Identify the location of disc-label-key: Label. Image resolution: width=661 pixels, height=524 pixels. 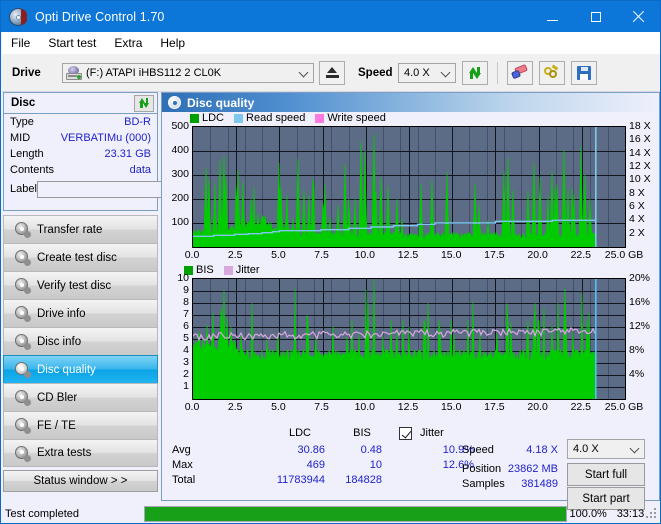
(23, 189).